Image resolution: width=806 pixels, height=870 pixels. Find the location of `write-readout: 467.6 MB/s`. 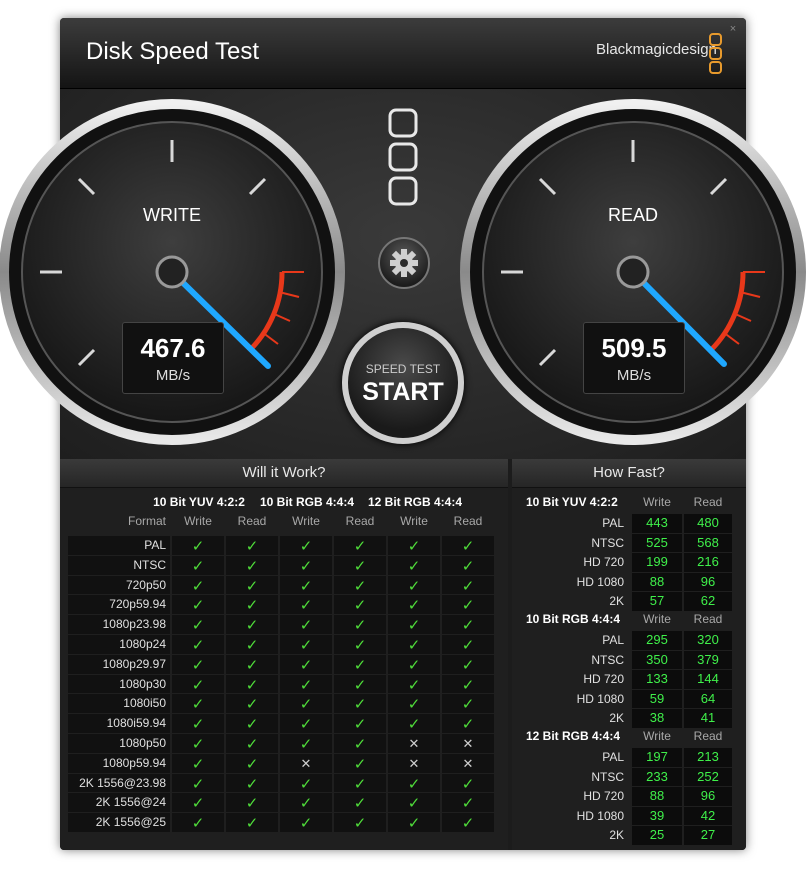

write-readout: 467.6 MB/s is located at coordinates (173, 358).